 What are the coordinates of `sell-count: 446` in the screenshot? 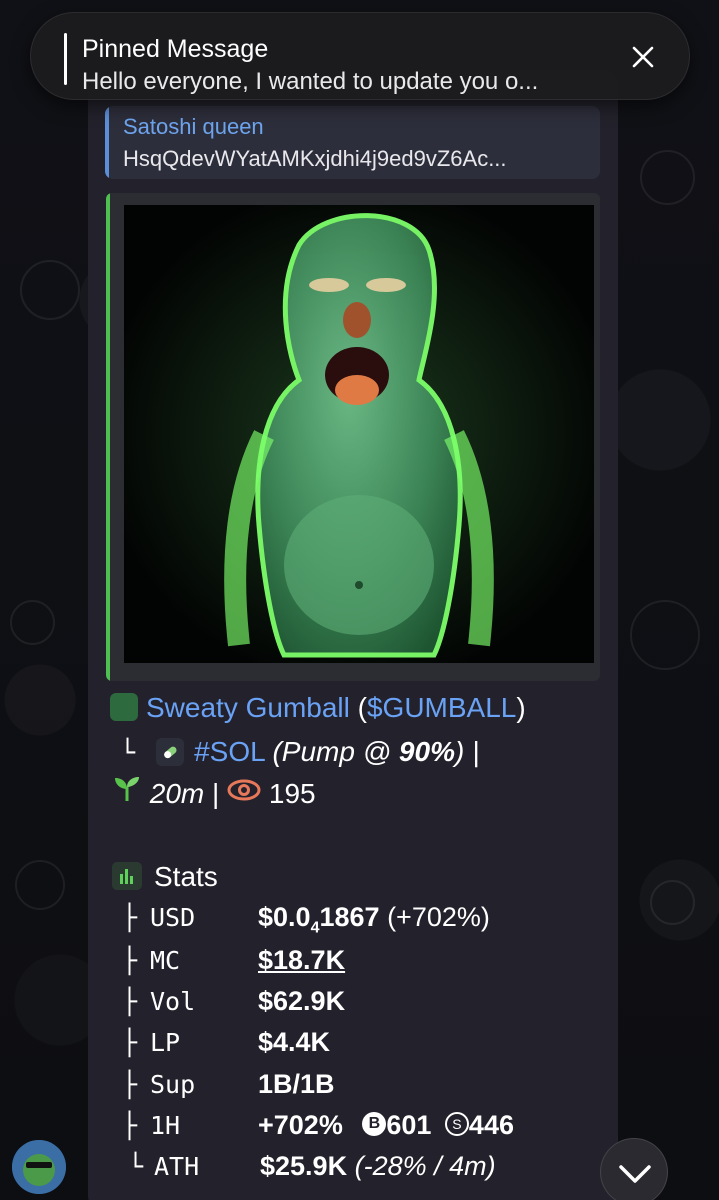 It's located at (491, 1125).